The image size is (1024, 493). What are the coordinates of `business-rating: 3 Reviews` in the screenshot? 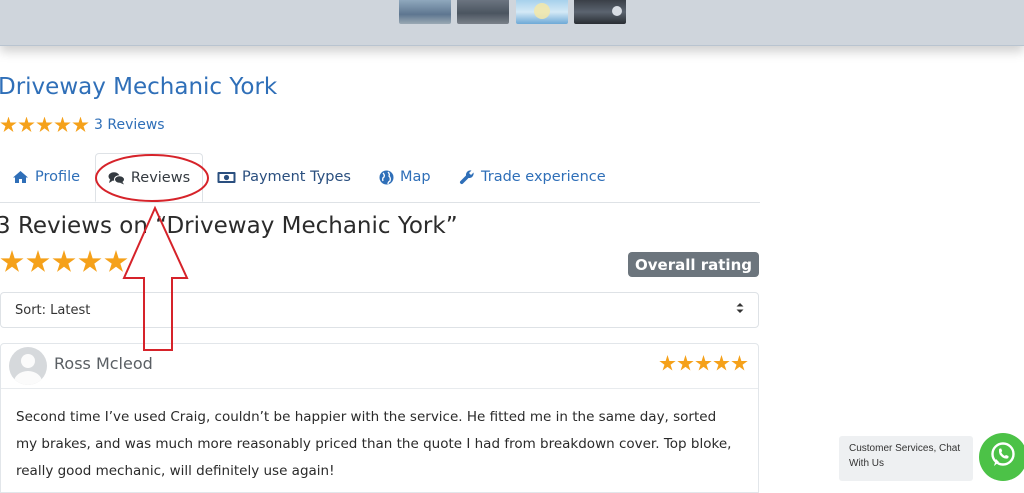 It's located at (82, 125).